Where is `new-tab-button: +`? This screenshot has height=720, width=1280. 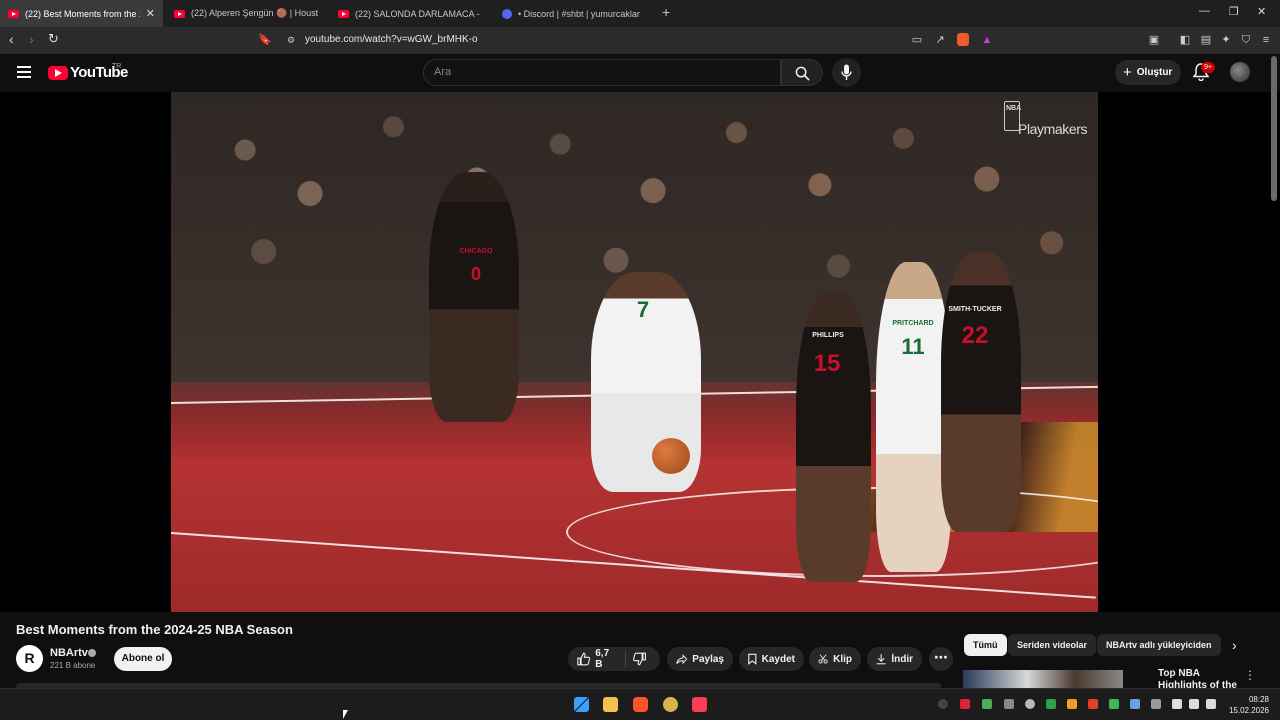
new-tab-button: + is located at coordinates (666, 12).